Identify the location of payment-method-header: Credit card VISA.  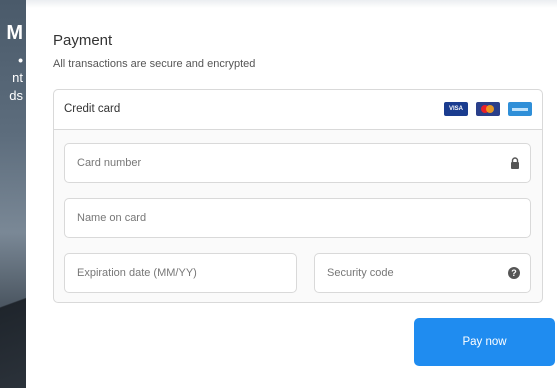
(298, 110).